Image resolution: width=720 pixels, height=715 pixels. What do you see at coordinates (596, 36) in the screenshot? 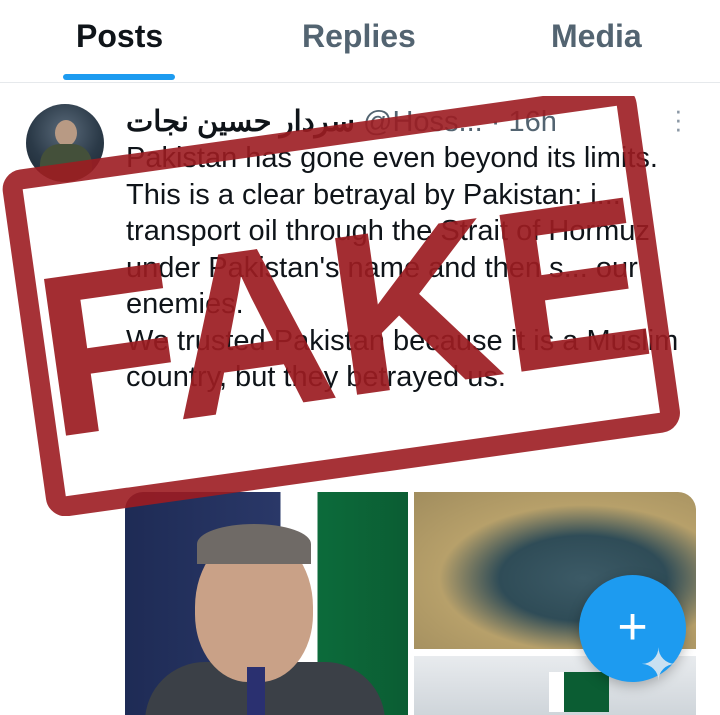
I see `tab-media: Media` at bounding box center [596, 36].